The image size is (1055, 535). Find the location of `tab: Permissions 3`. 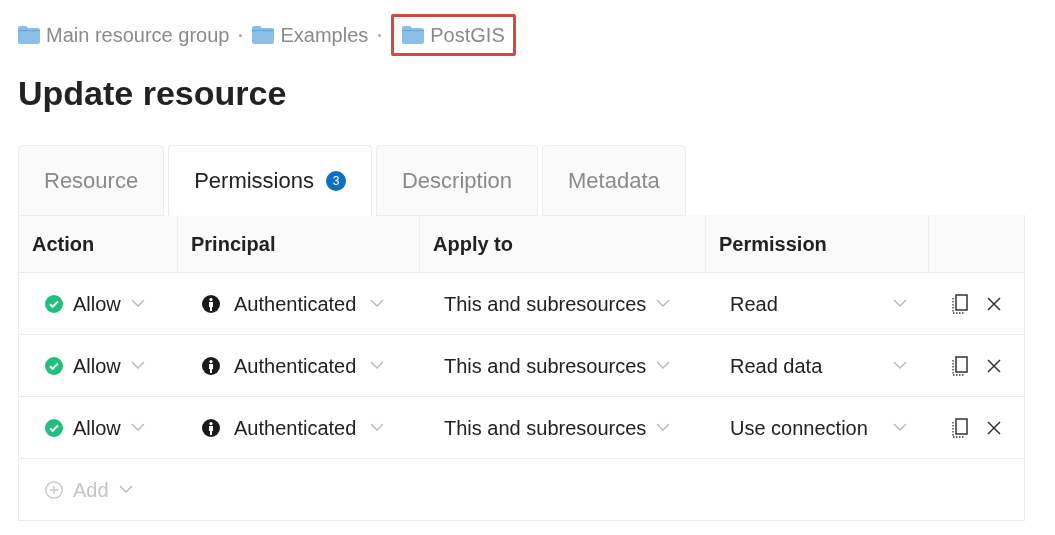

tab: Permissions 3 is located at coordinates (270, 180).